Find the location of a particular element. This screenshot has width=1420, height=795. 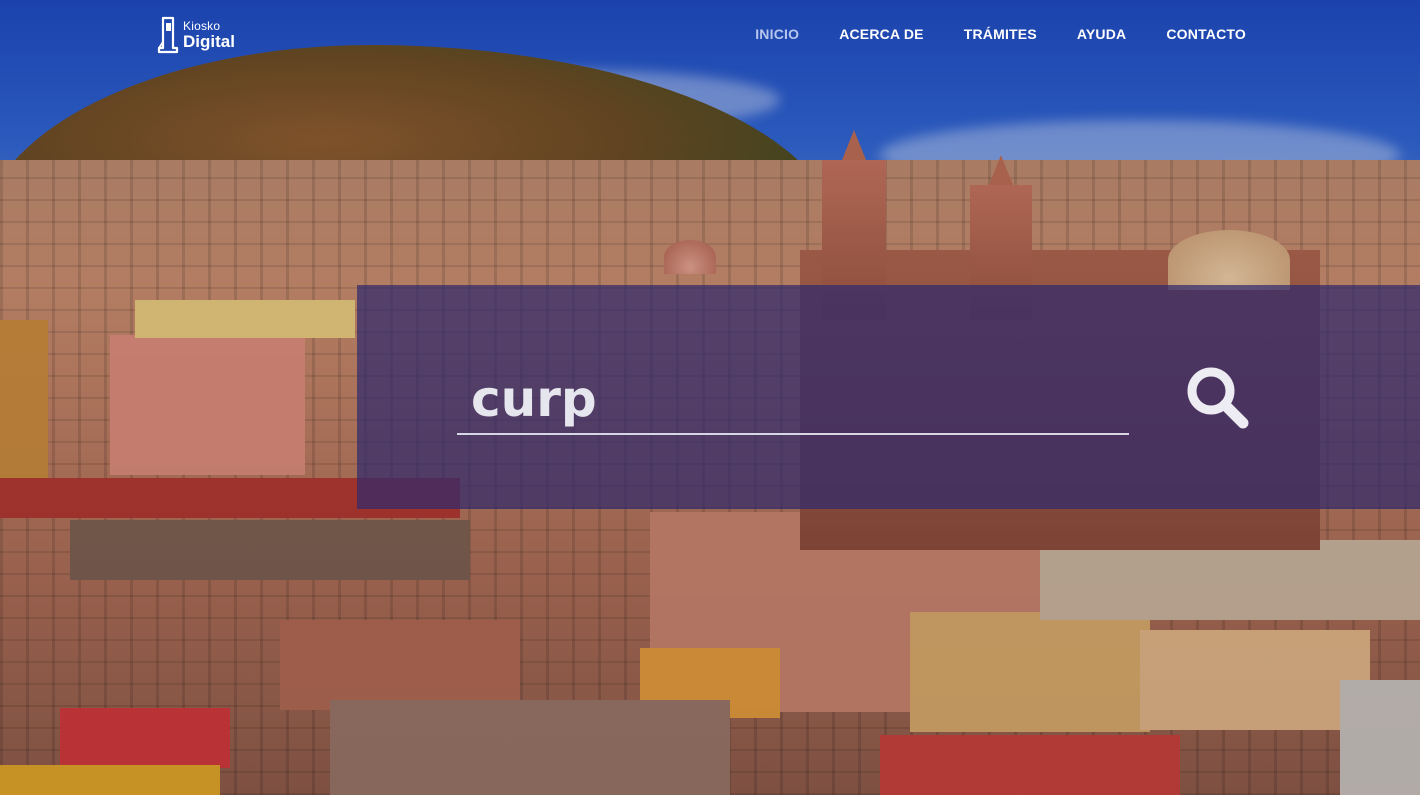

brand-logo: Kiosko Digital is located at coordinates (196, 35).